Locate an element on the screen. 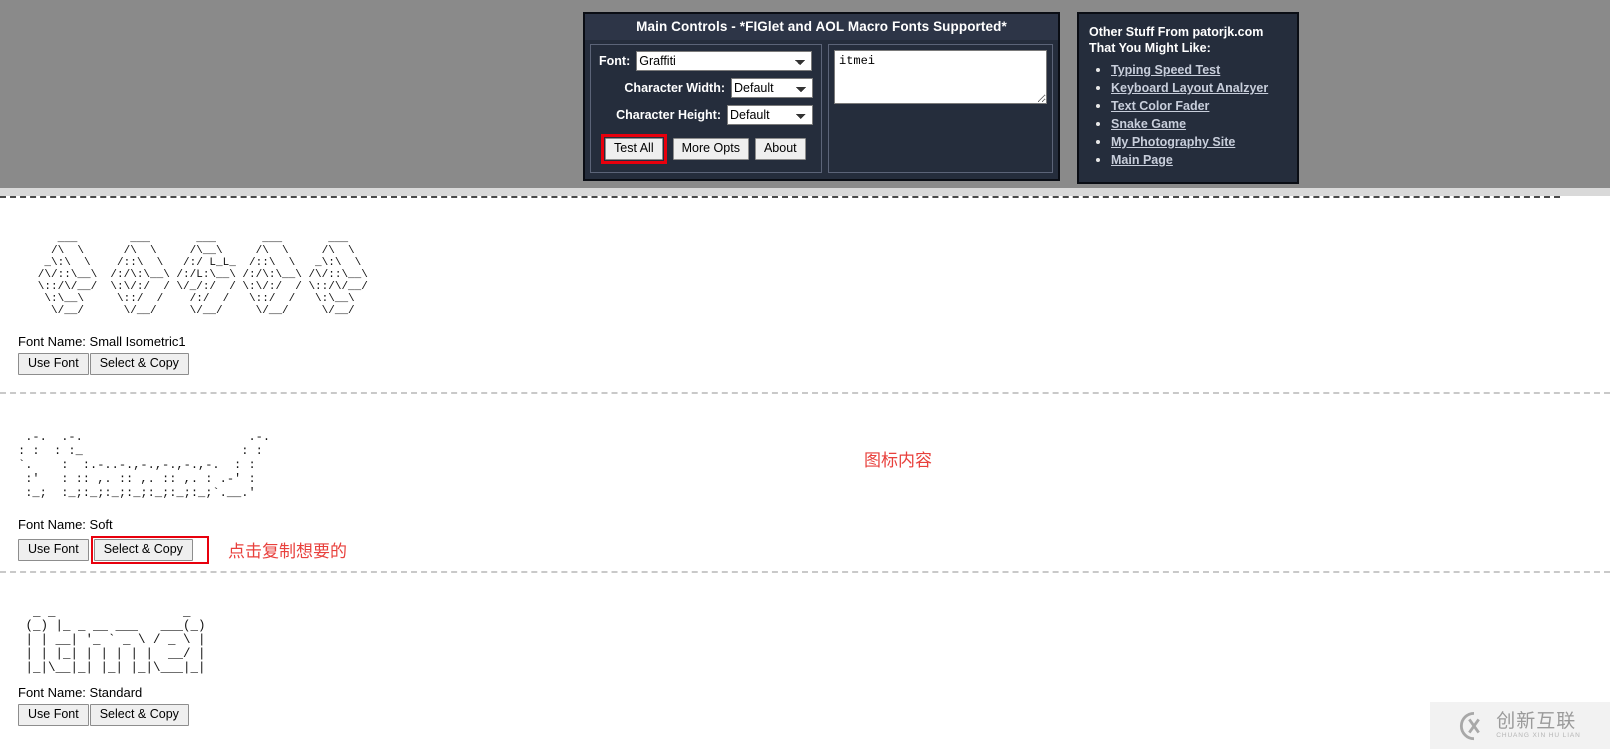  input-area-wrapper: itmei is located at coordinates (940, 108).